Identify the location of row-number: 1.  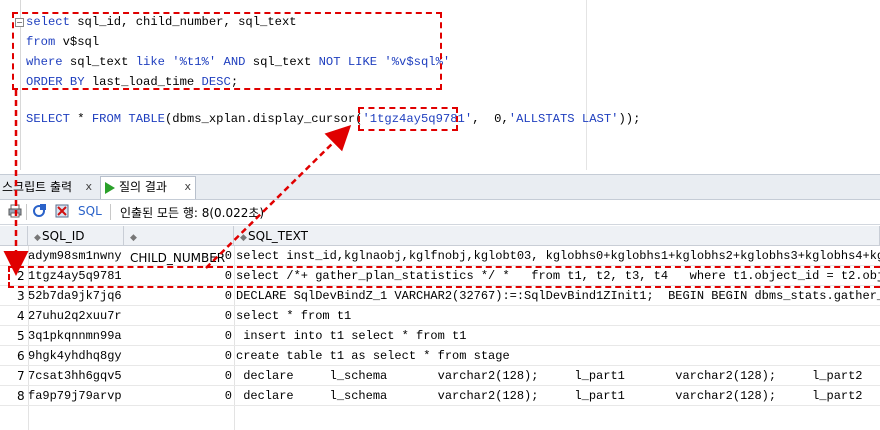
(12, 256).